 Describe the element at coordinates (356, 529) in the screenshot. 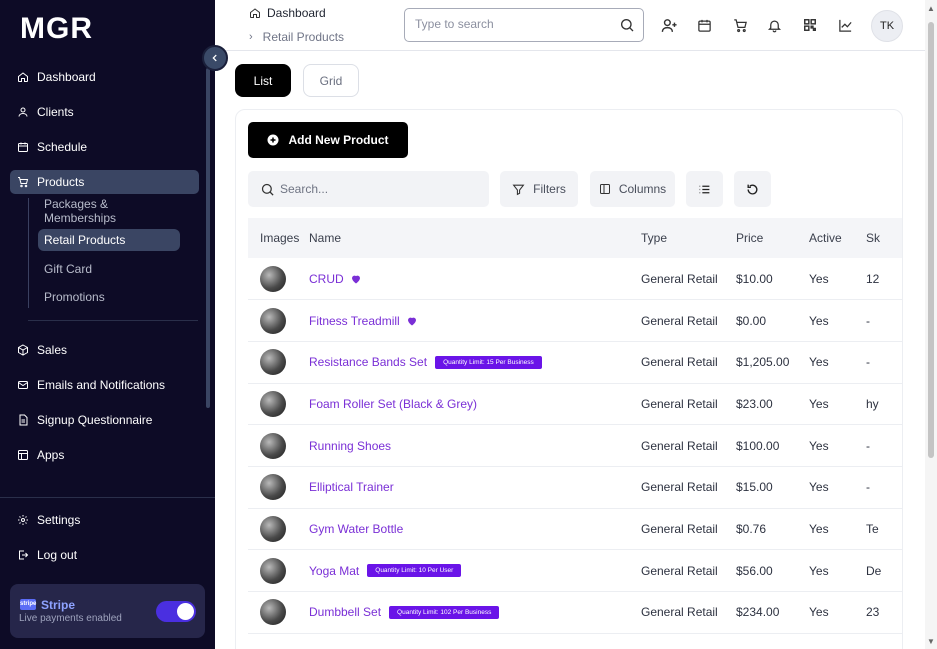

I see `product-name-link: Gym Water Bottle` at that location.